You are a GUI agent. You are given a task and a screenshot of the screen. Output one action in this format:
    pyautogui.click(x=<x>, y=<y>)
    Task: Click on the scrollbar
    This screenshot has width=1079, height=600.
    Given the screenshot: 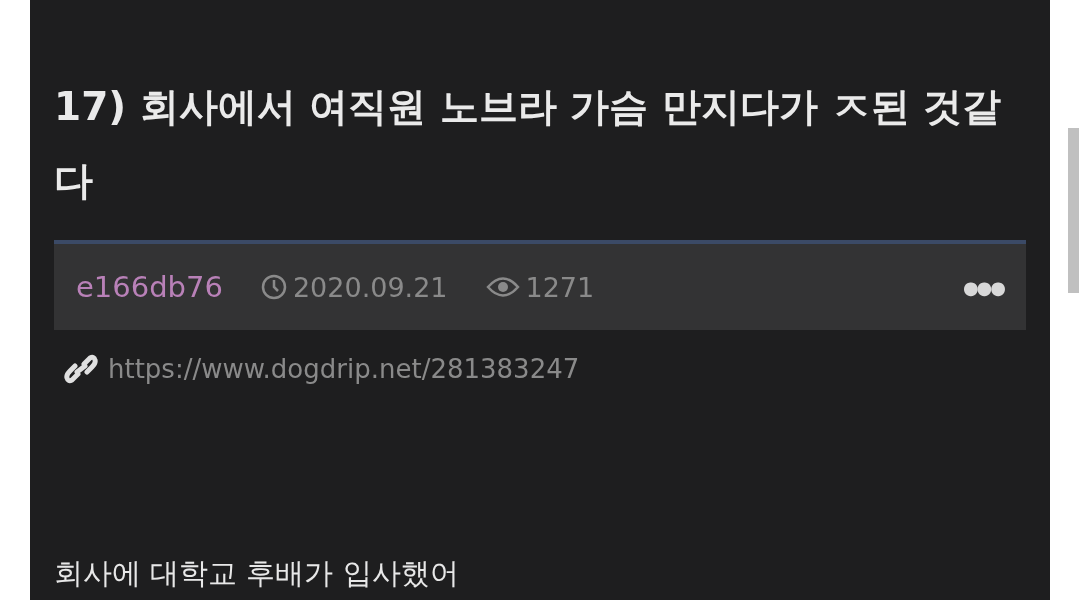 What is the action you would take?
    pyautogui.click(x=1073, y=210)
    